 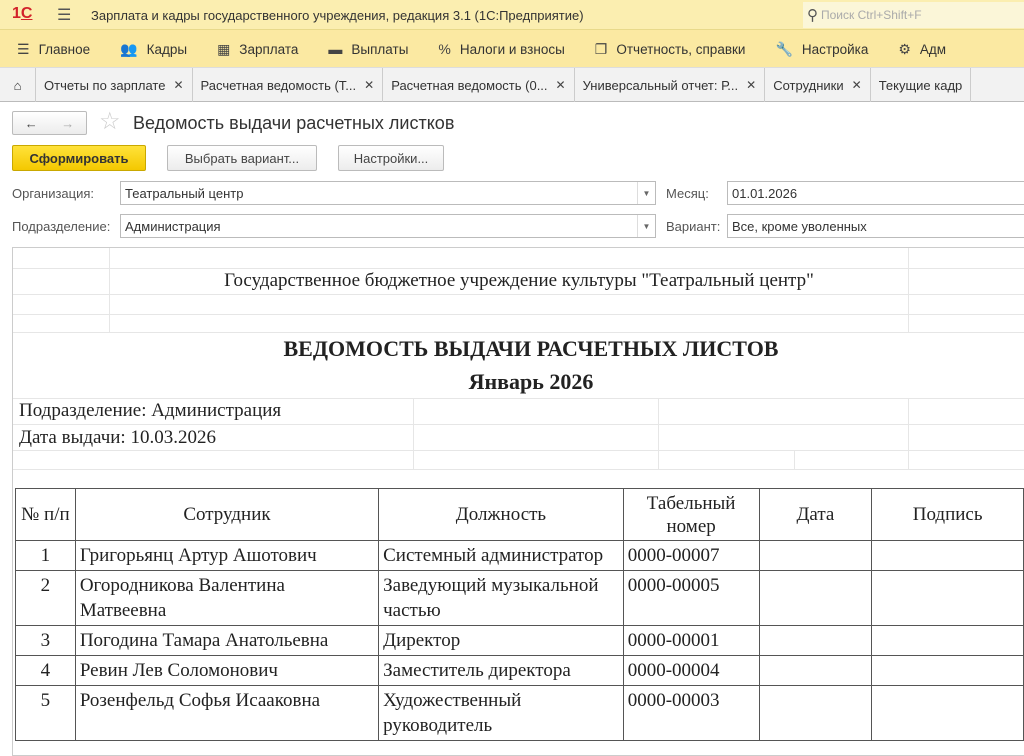 What do you see at coordinates (933, 49) in the screenshot?
I see `section-label: Адм` at bounding box center [933, 49].